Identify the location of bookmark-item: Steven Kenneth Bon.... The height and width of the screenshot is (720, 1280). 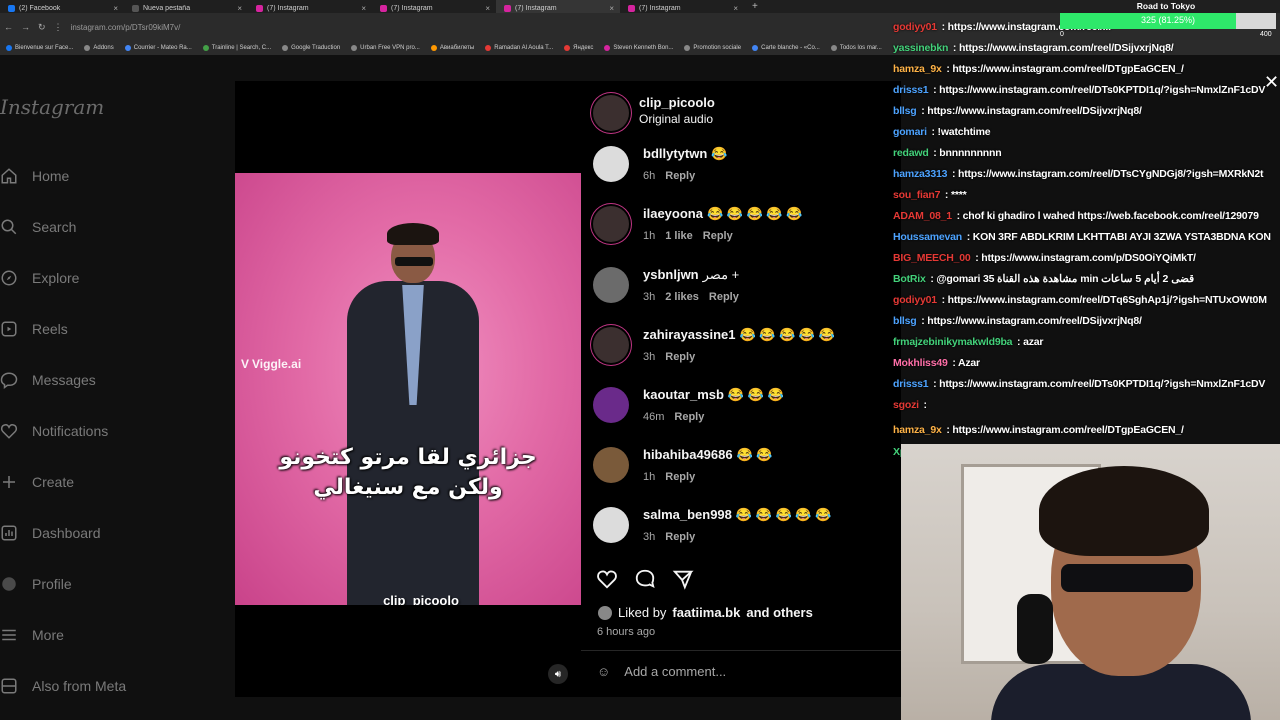
(638, 48).